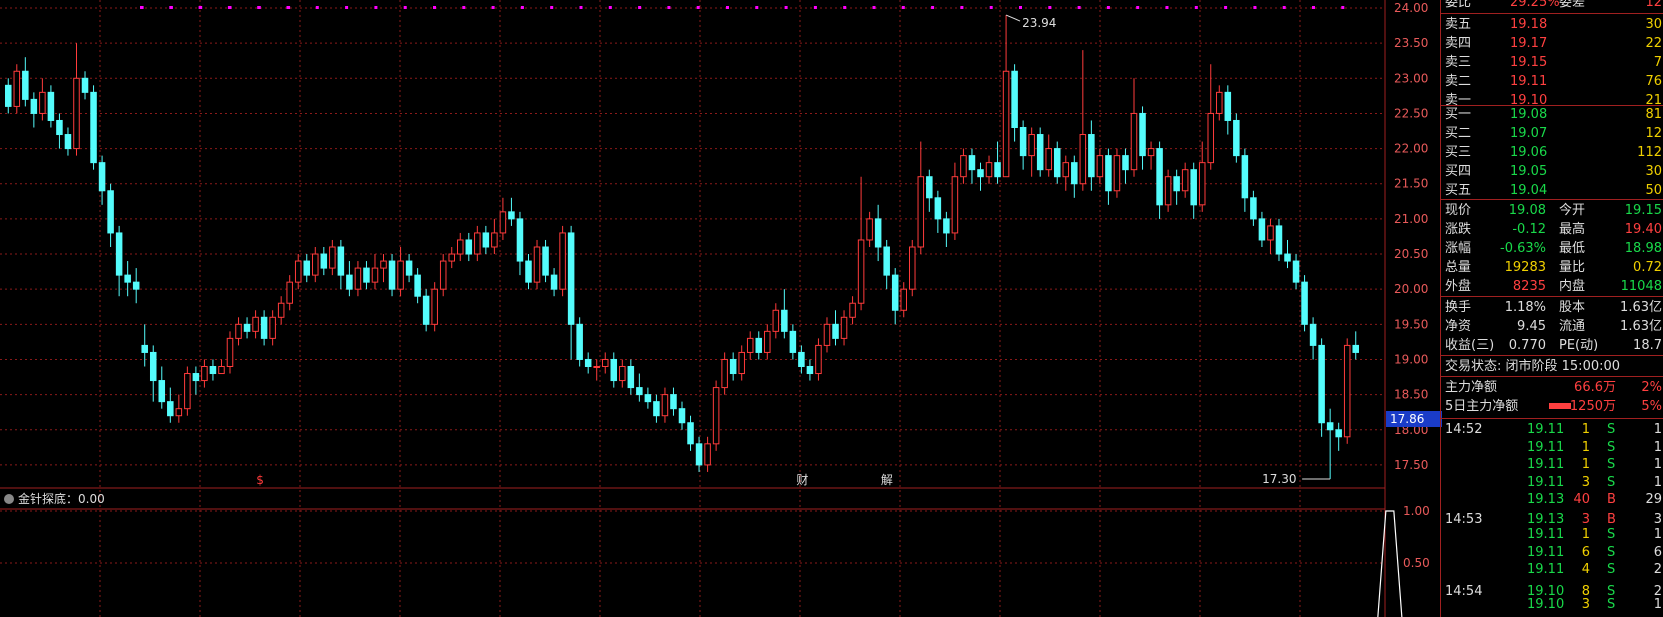 This screenshot has height=617, width=1663. Describe the element at coordinates (802, 480) in the screenshot. I see `event-marker: 财` at that location.